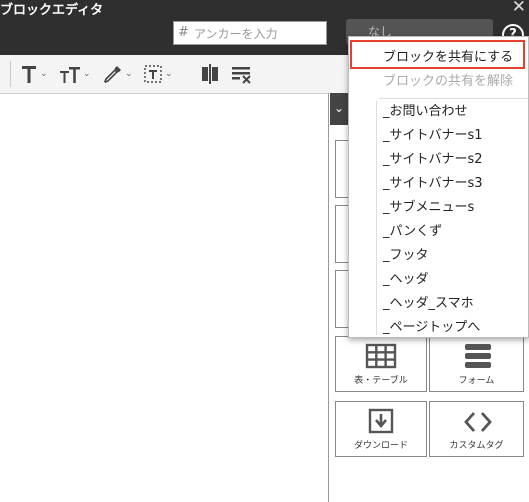 The image size is (529, 502). Describe the element at coordinates (433, 133) in the screenshot. I see `menu-item-shared-block: _サイトバナーs1` at that location.